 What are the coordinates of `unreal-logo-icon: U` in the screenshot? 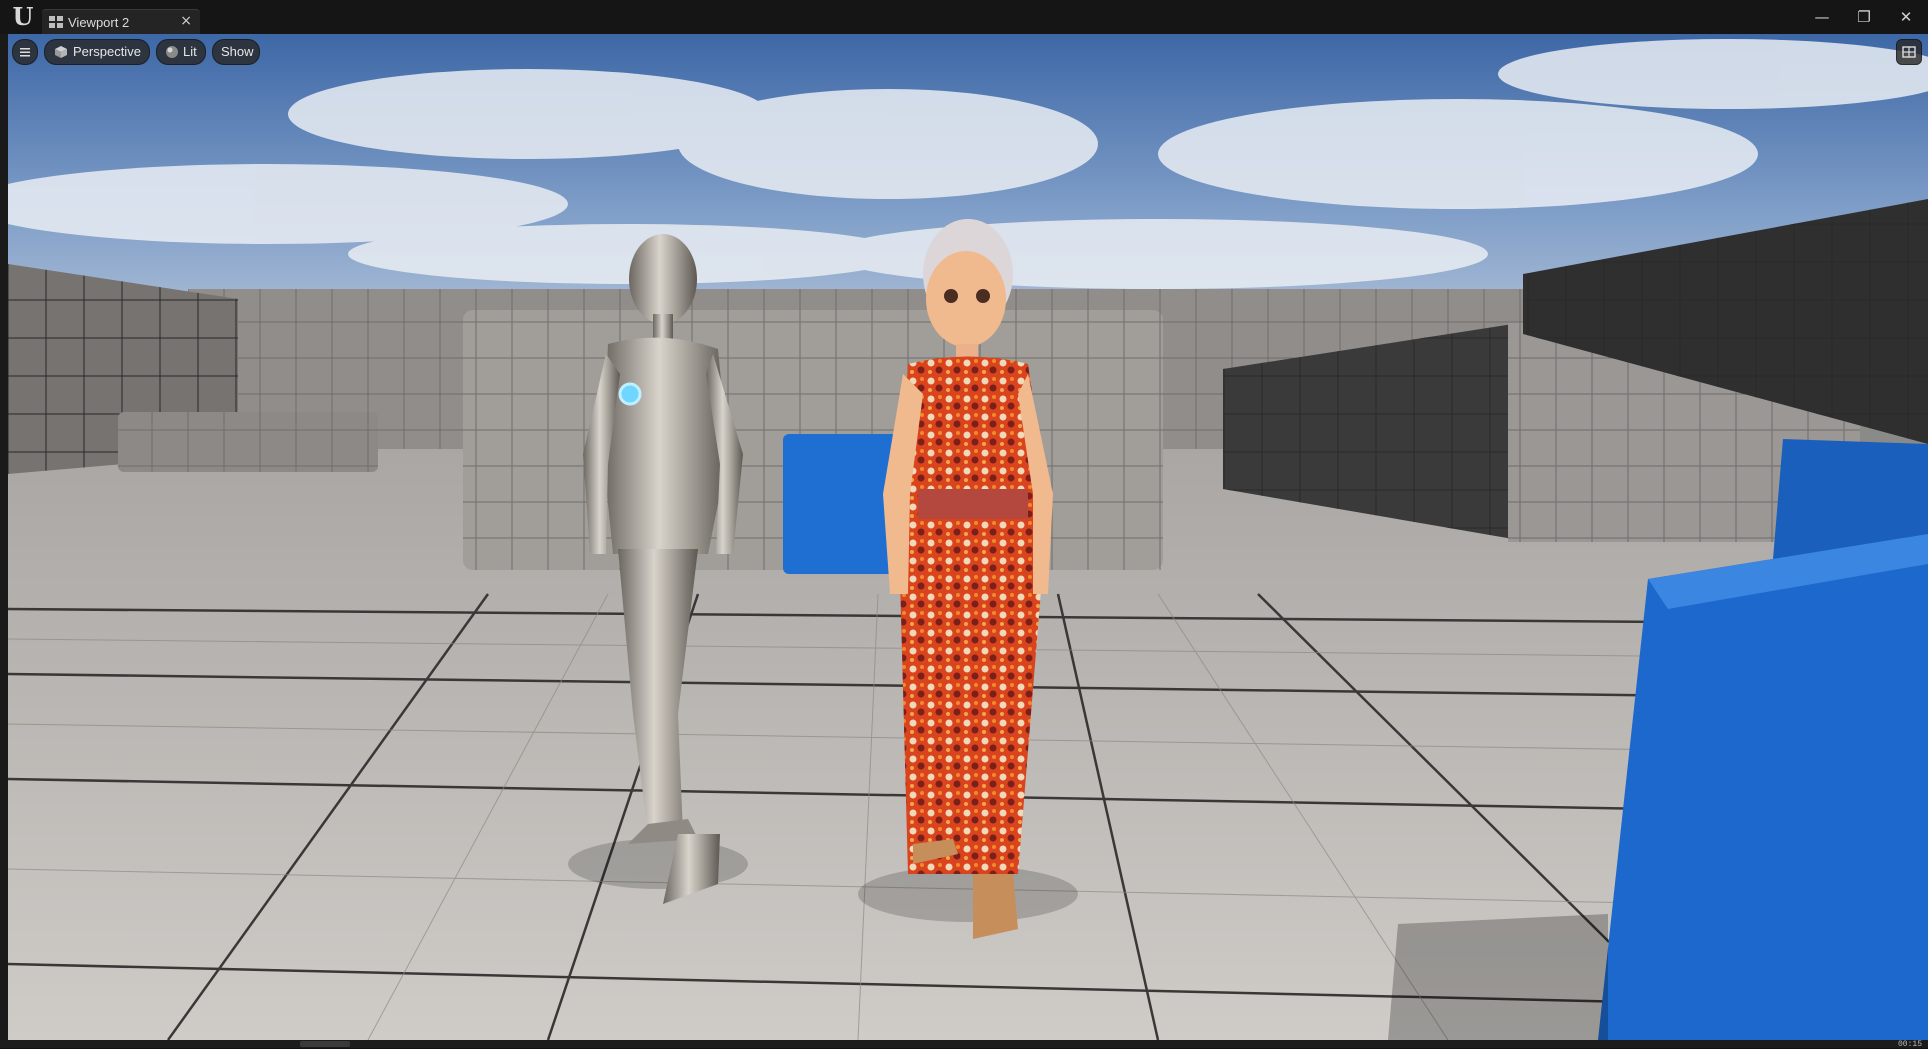 It's located at (23, 16).